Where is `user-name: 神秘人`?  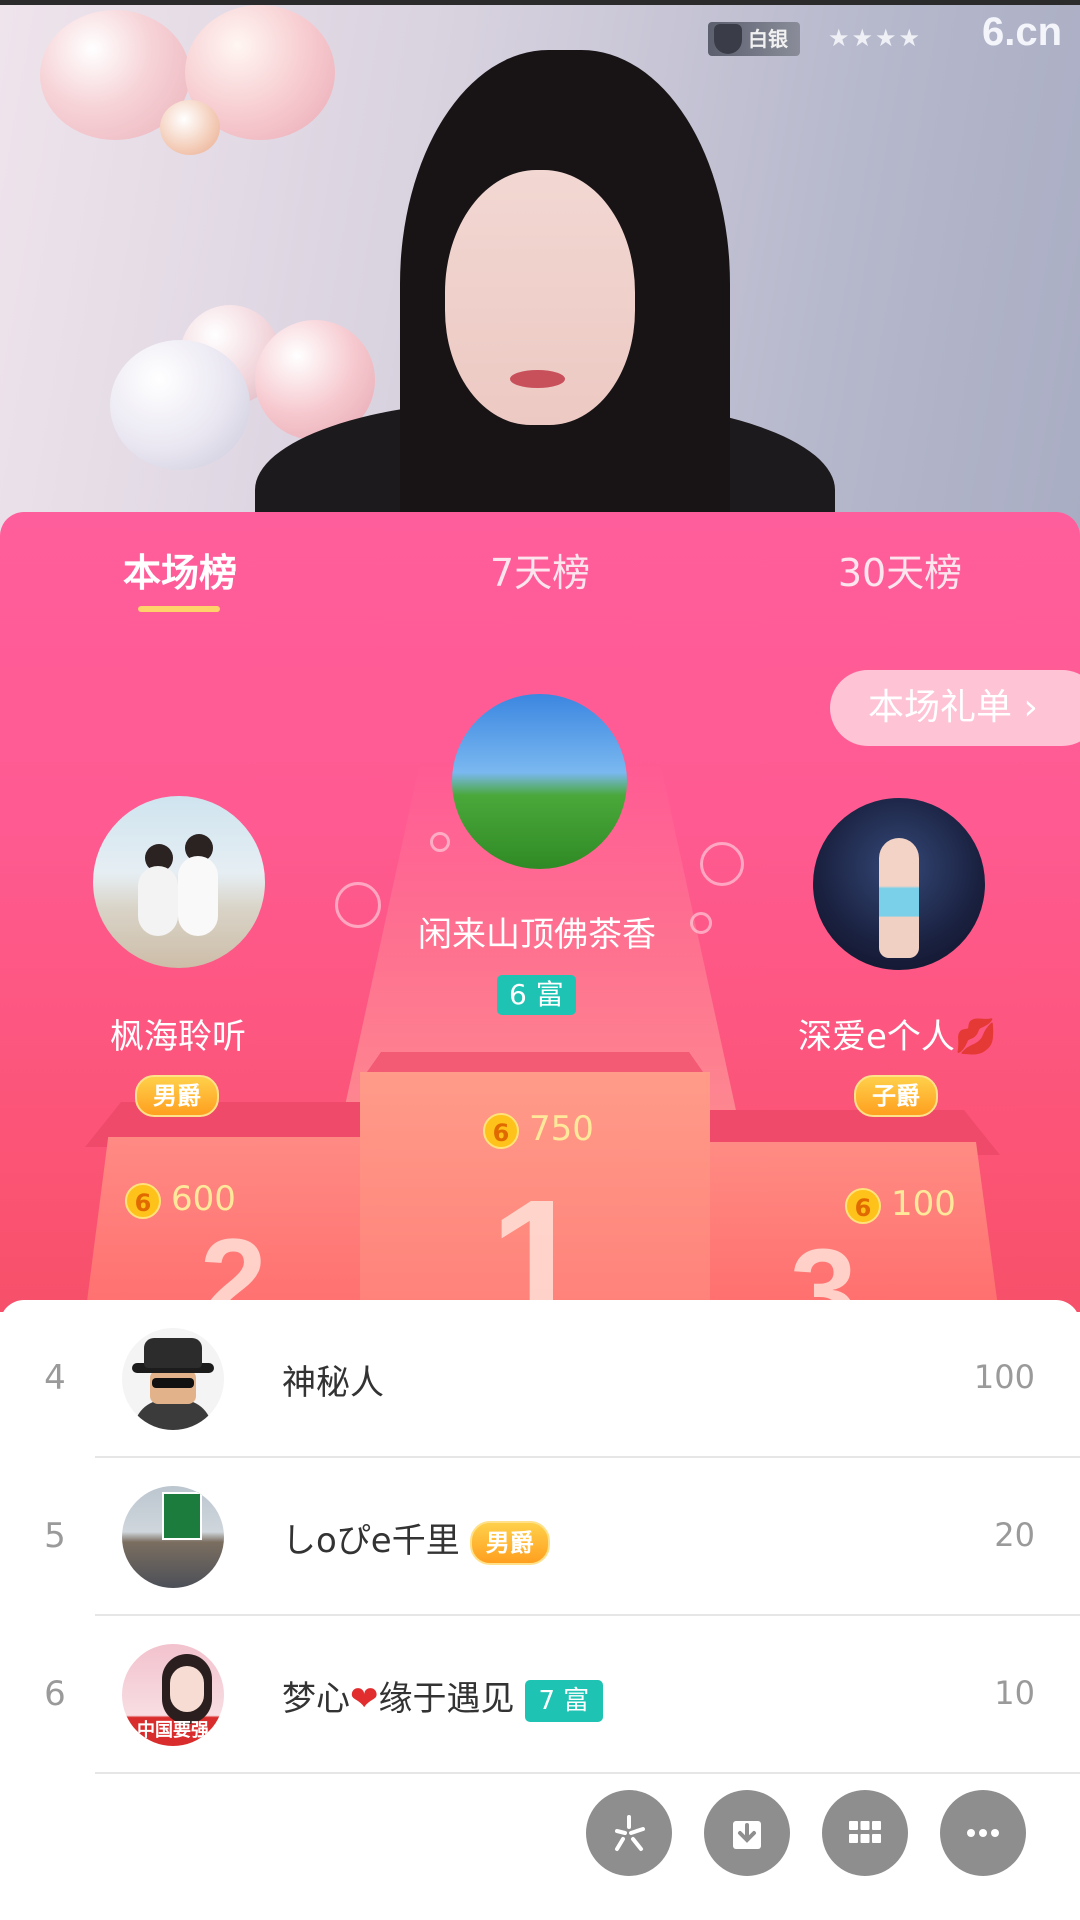
user-name: 神秘人 is located at coordinates (333, 1383).